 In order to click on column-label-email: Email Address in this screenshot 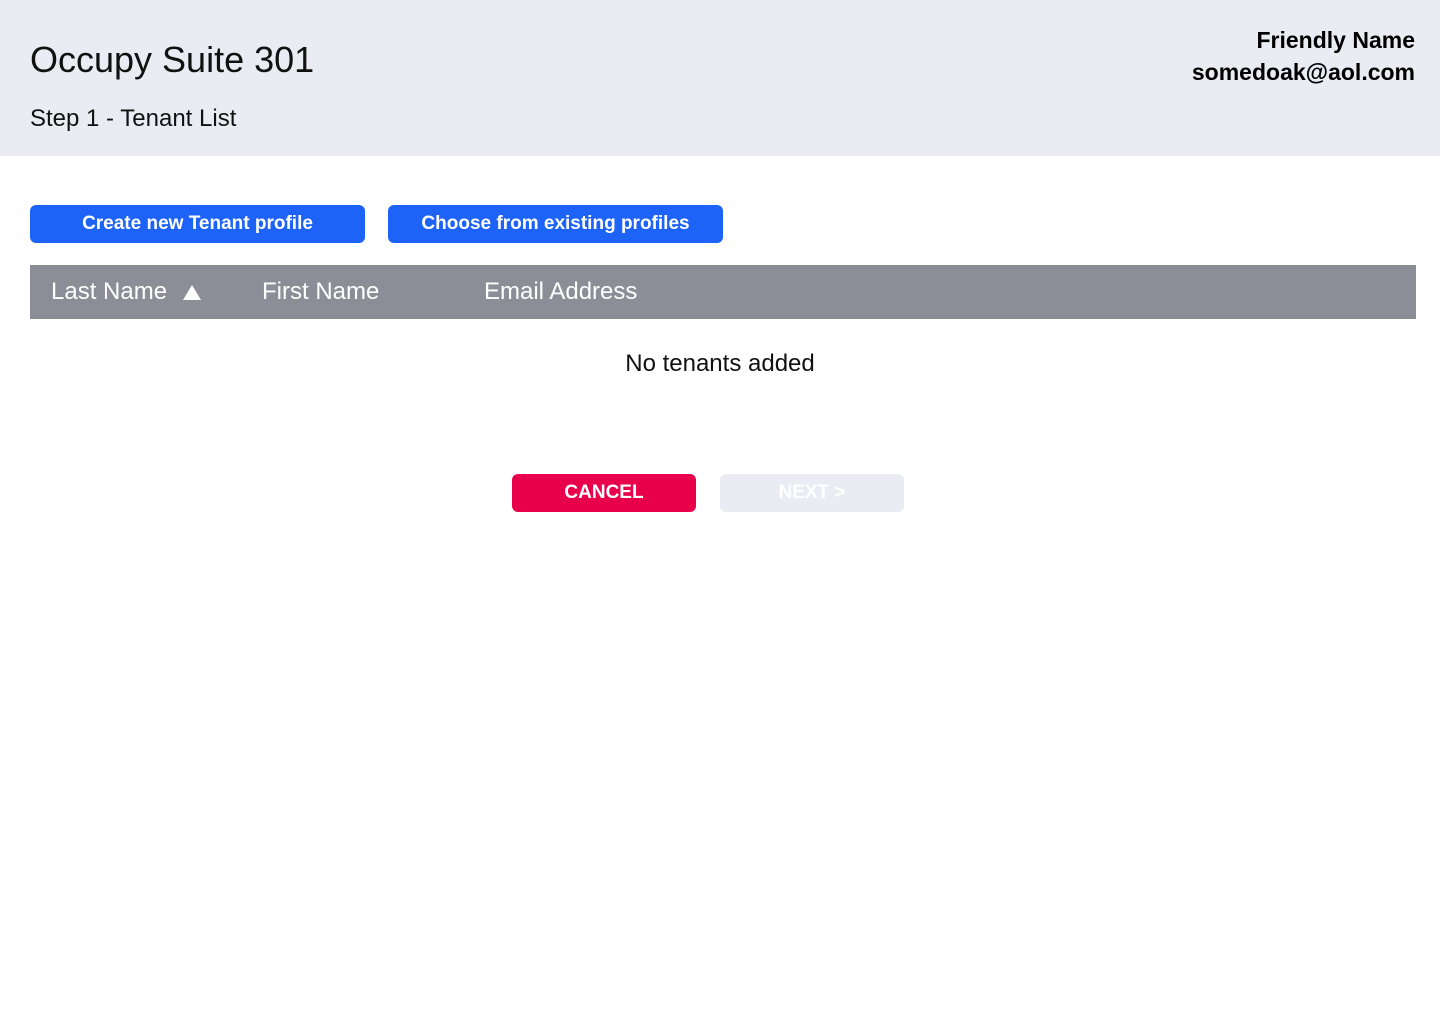, I will do `click(561, 291)`.